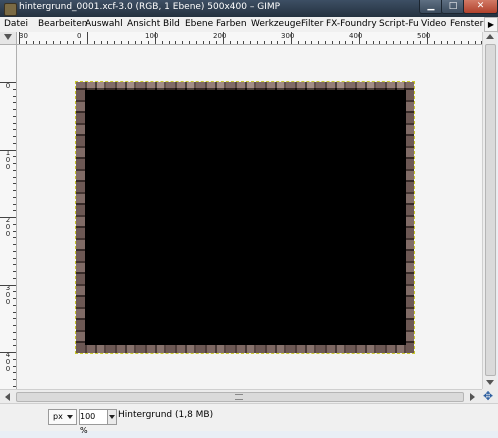  Describe the element at coordinates (112, 417) in the screenshot. I see `zoom-dropdown-button` at that location.